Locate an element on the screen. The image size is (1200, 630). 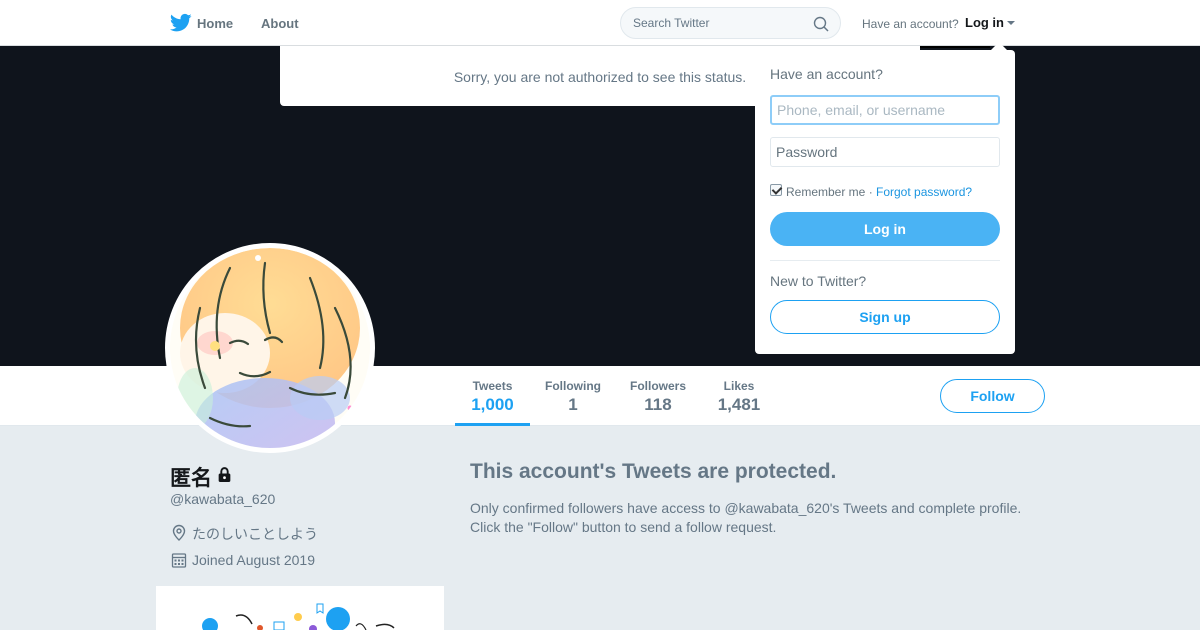
follow-button: Follow is located at coordinates (992, 396).